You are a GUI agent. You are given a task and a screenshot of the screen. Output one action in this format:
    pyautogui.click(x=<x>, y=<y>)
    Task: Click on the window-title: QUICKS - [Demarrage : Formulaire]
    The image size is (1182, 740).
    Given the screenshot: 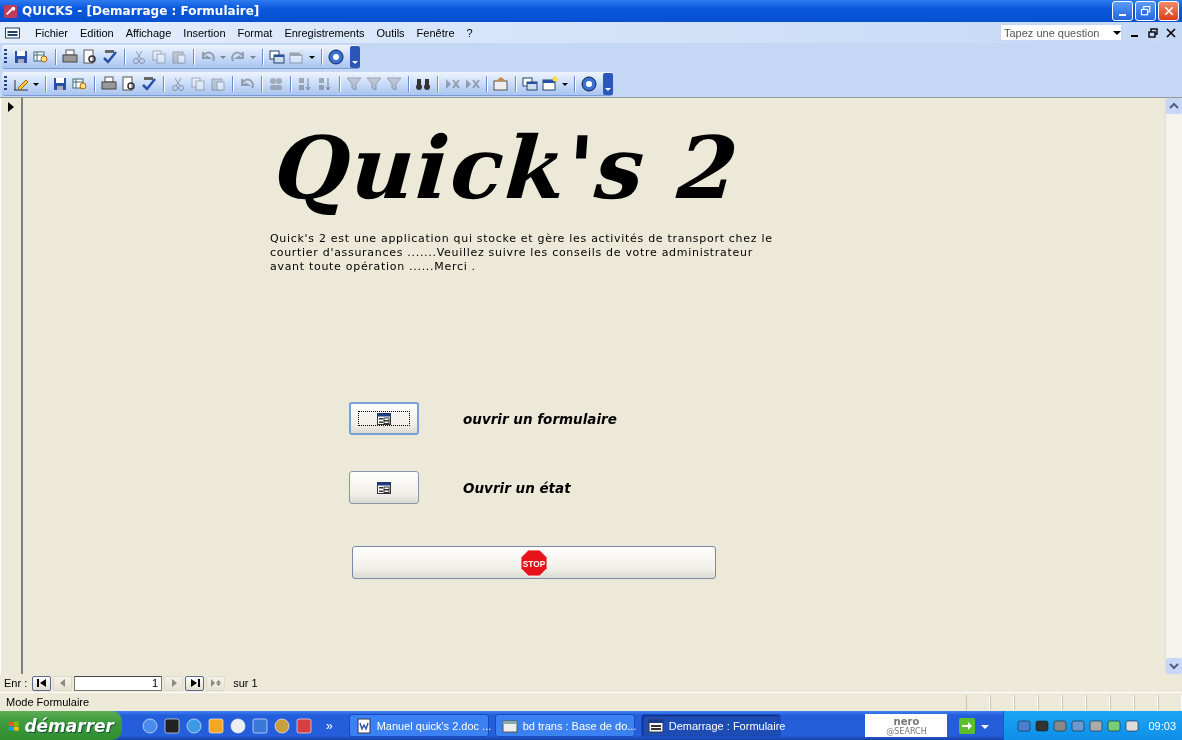 What is the action you would take?
    pyautogui.click(x=141, y=11)
    